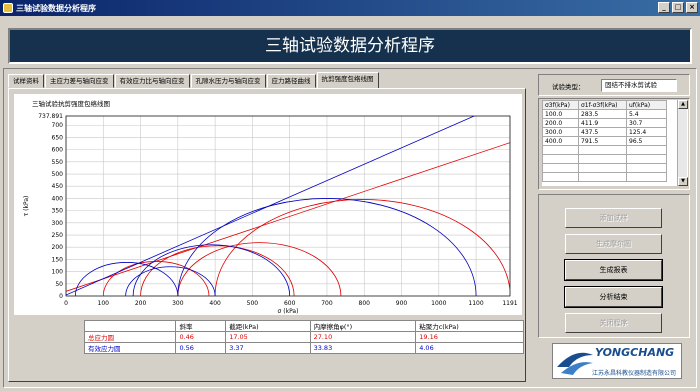  I want to click on y-tick-label: 300, so click(58, 223).